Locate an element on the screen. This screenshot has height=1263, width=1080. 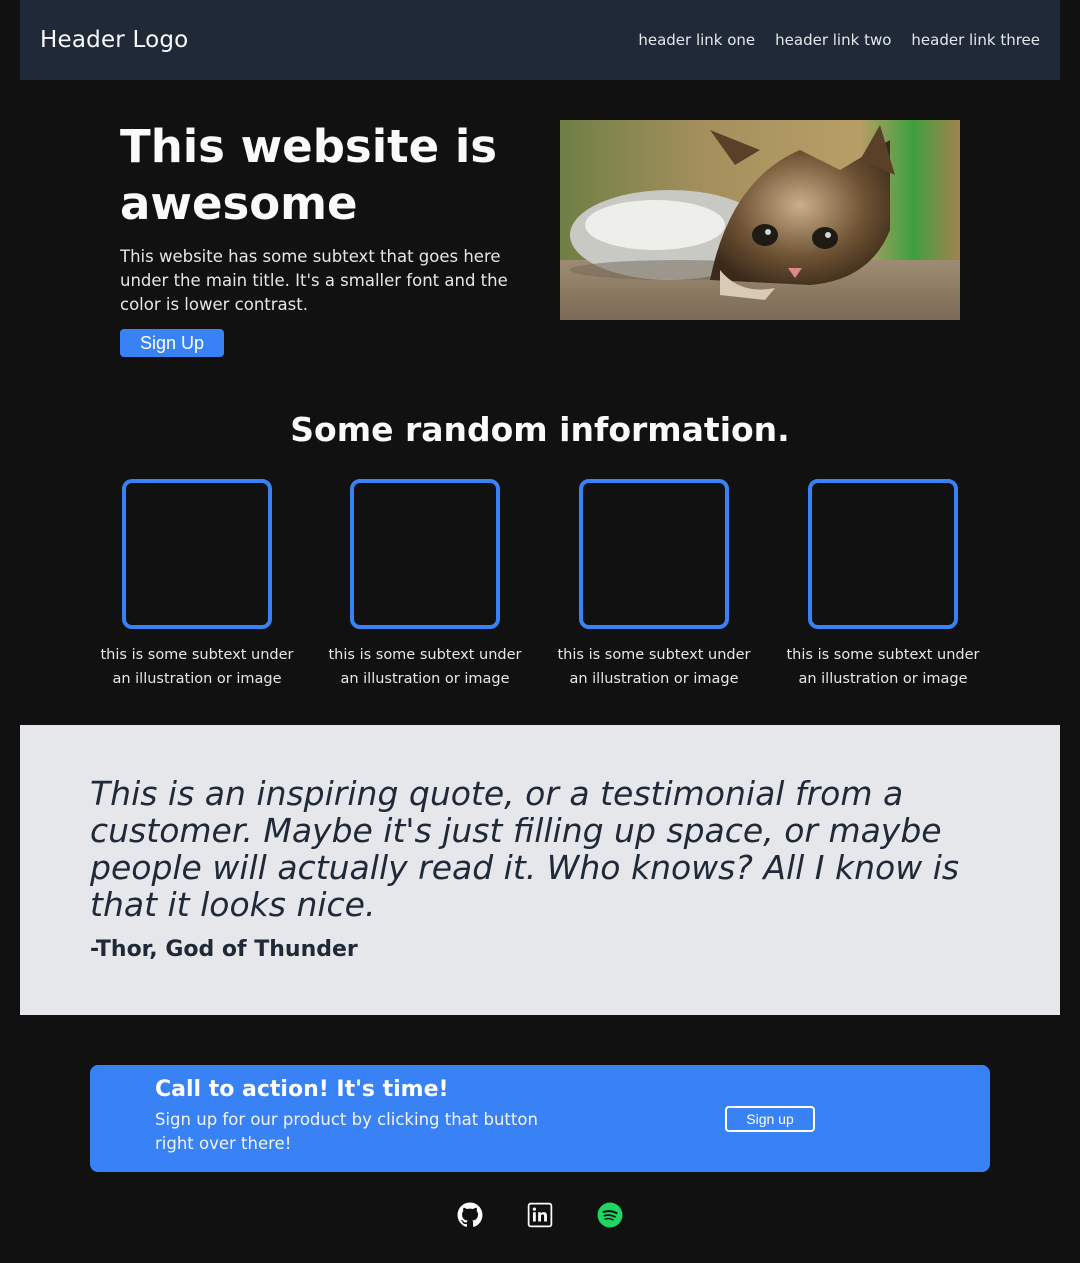
linkedin-icon is located at coordinates (540, 1215).